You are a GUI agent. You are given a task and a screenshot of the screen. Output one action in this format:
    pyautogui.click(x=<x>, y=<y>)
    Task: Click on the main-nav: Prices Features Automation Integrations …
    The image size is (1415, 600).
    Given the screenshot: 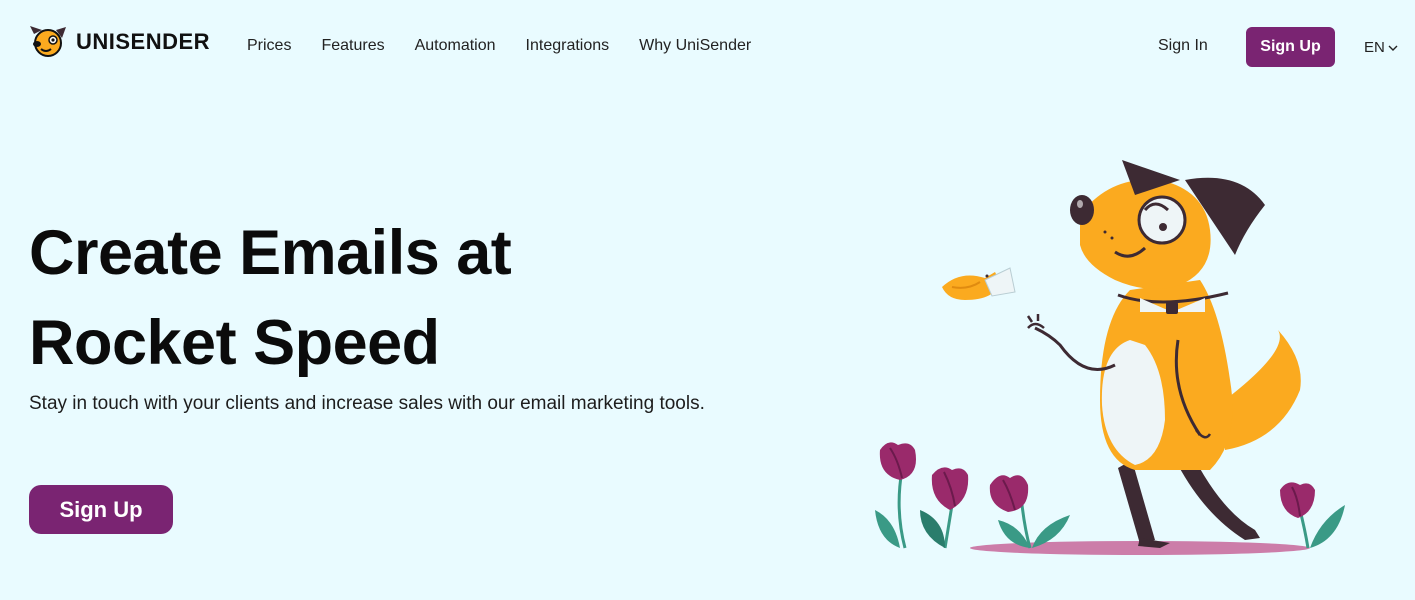 What is the action you would take?
    pyautogui.click(x=499, y=46)
    